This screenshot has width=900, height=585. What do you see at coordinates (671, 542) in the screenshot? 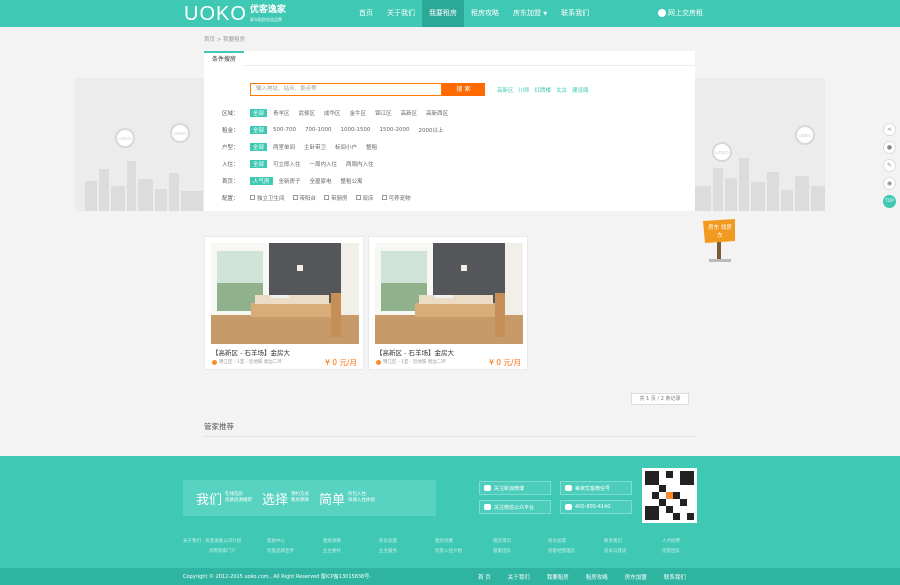
I see `footer-link: 人才招聘` at bounding box center [671, 542].